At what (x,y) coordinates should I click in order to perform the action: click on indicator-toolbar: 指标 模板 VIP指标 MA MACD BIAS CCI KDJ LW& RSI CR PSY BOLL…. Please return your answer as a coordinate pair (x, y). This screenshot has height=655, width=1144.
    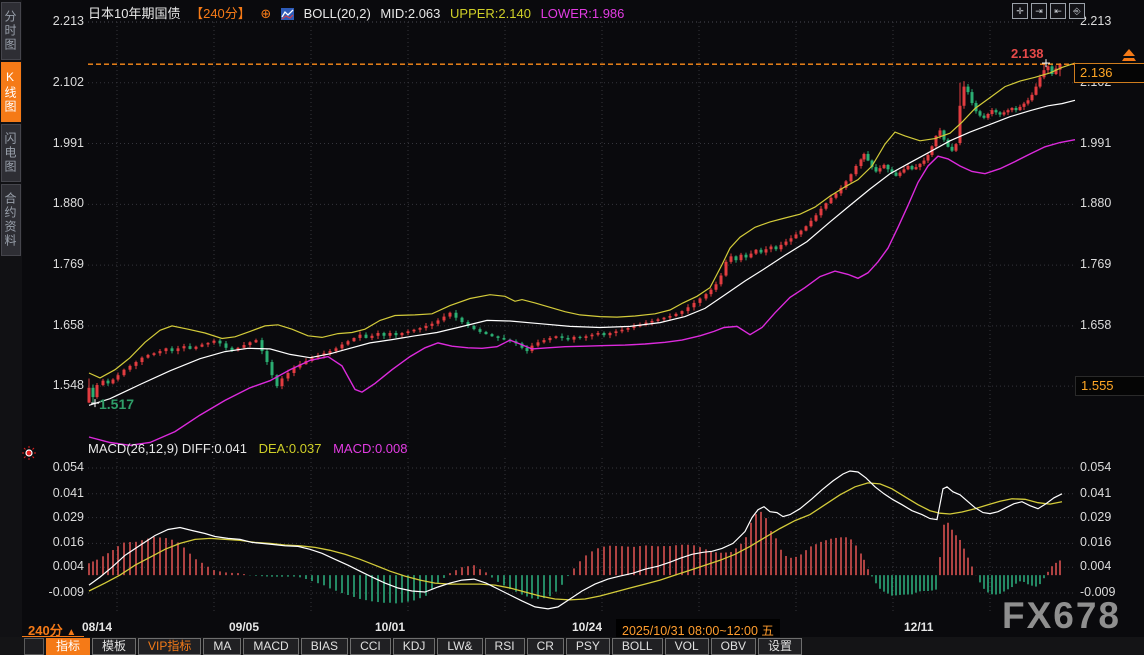
    Looking at the image, I should click on (572, 646).